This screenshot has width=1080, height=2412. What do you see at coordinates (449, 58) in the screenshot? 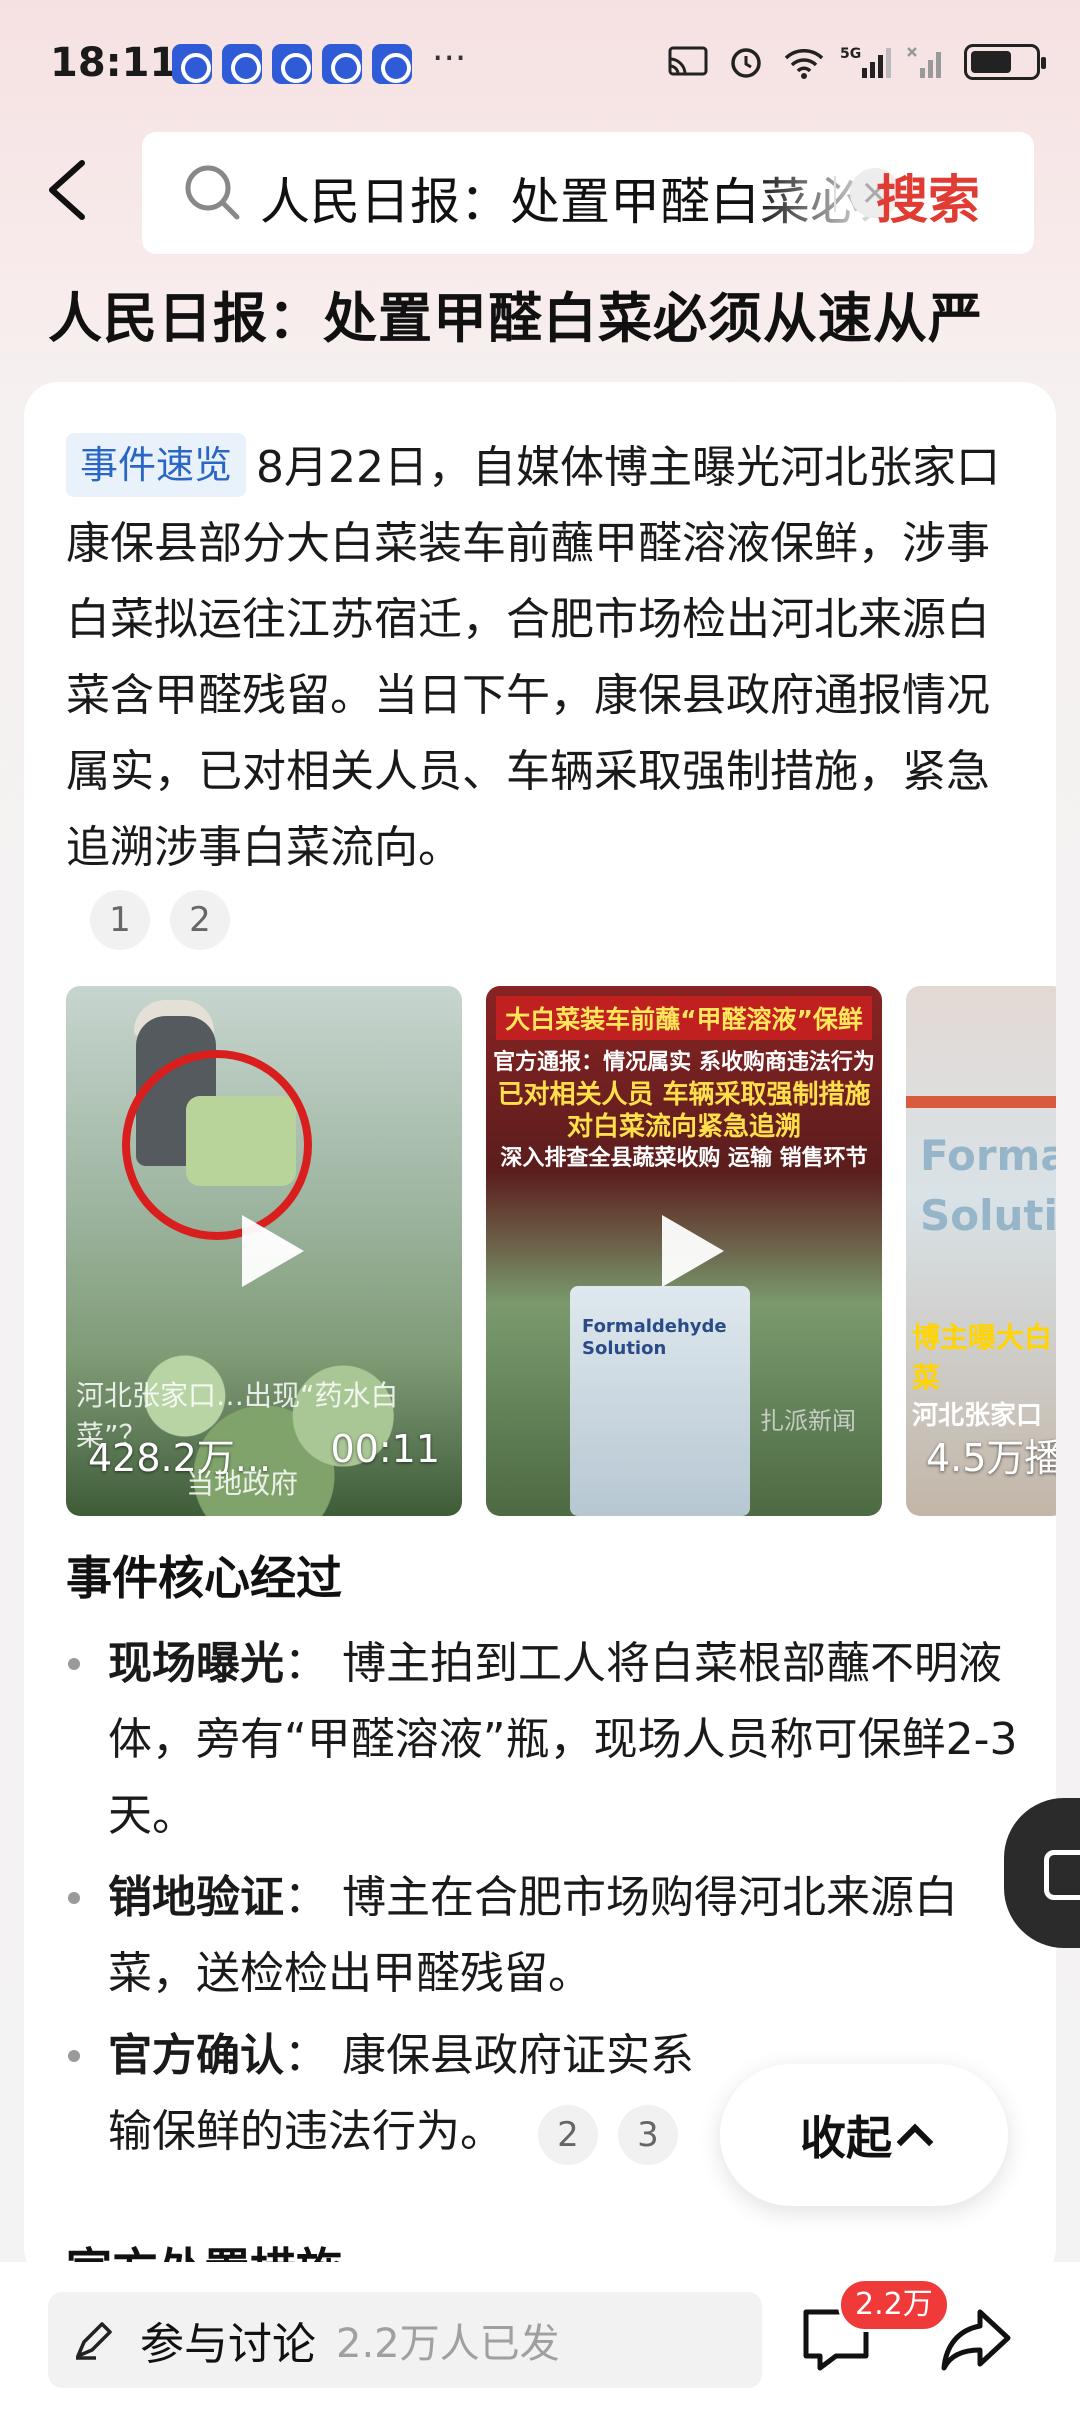
I see `more-notifications-dots: ···` at bounding box center [449, 58].